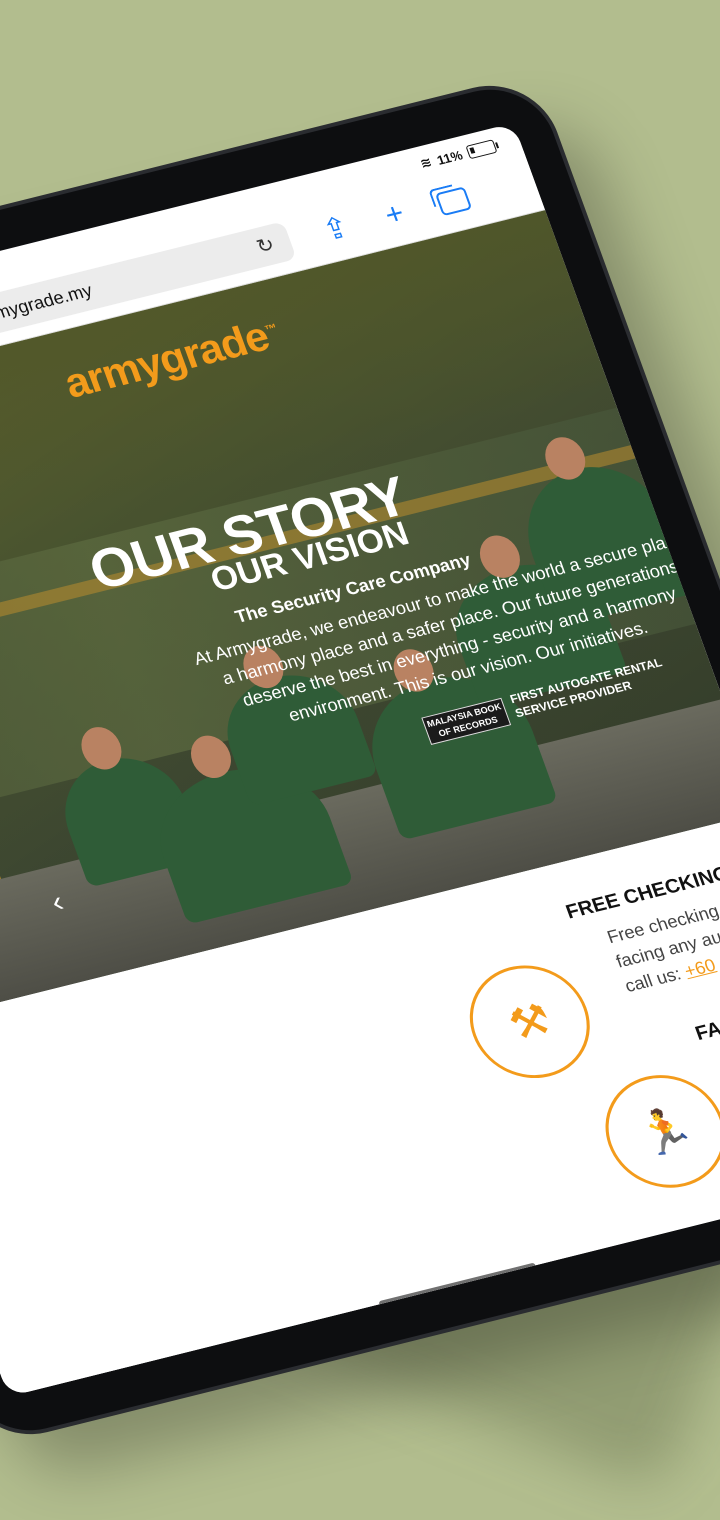 Image resolution: width=720 pixels, height=1520 pixels. Describe the element at coordinates (336, 229) in the screenshot. I see `share-icon: ⇪` at that location.